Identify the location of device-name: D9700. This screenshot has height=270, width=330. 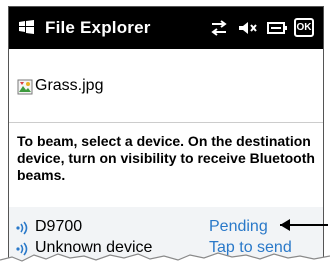
(59, 226).